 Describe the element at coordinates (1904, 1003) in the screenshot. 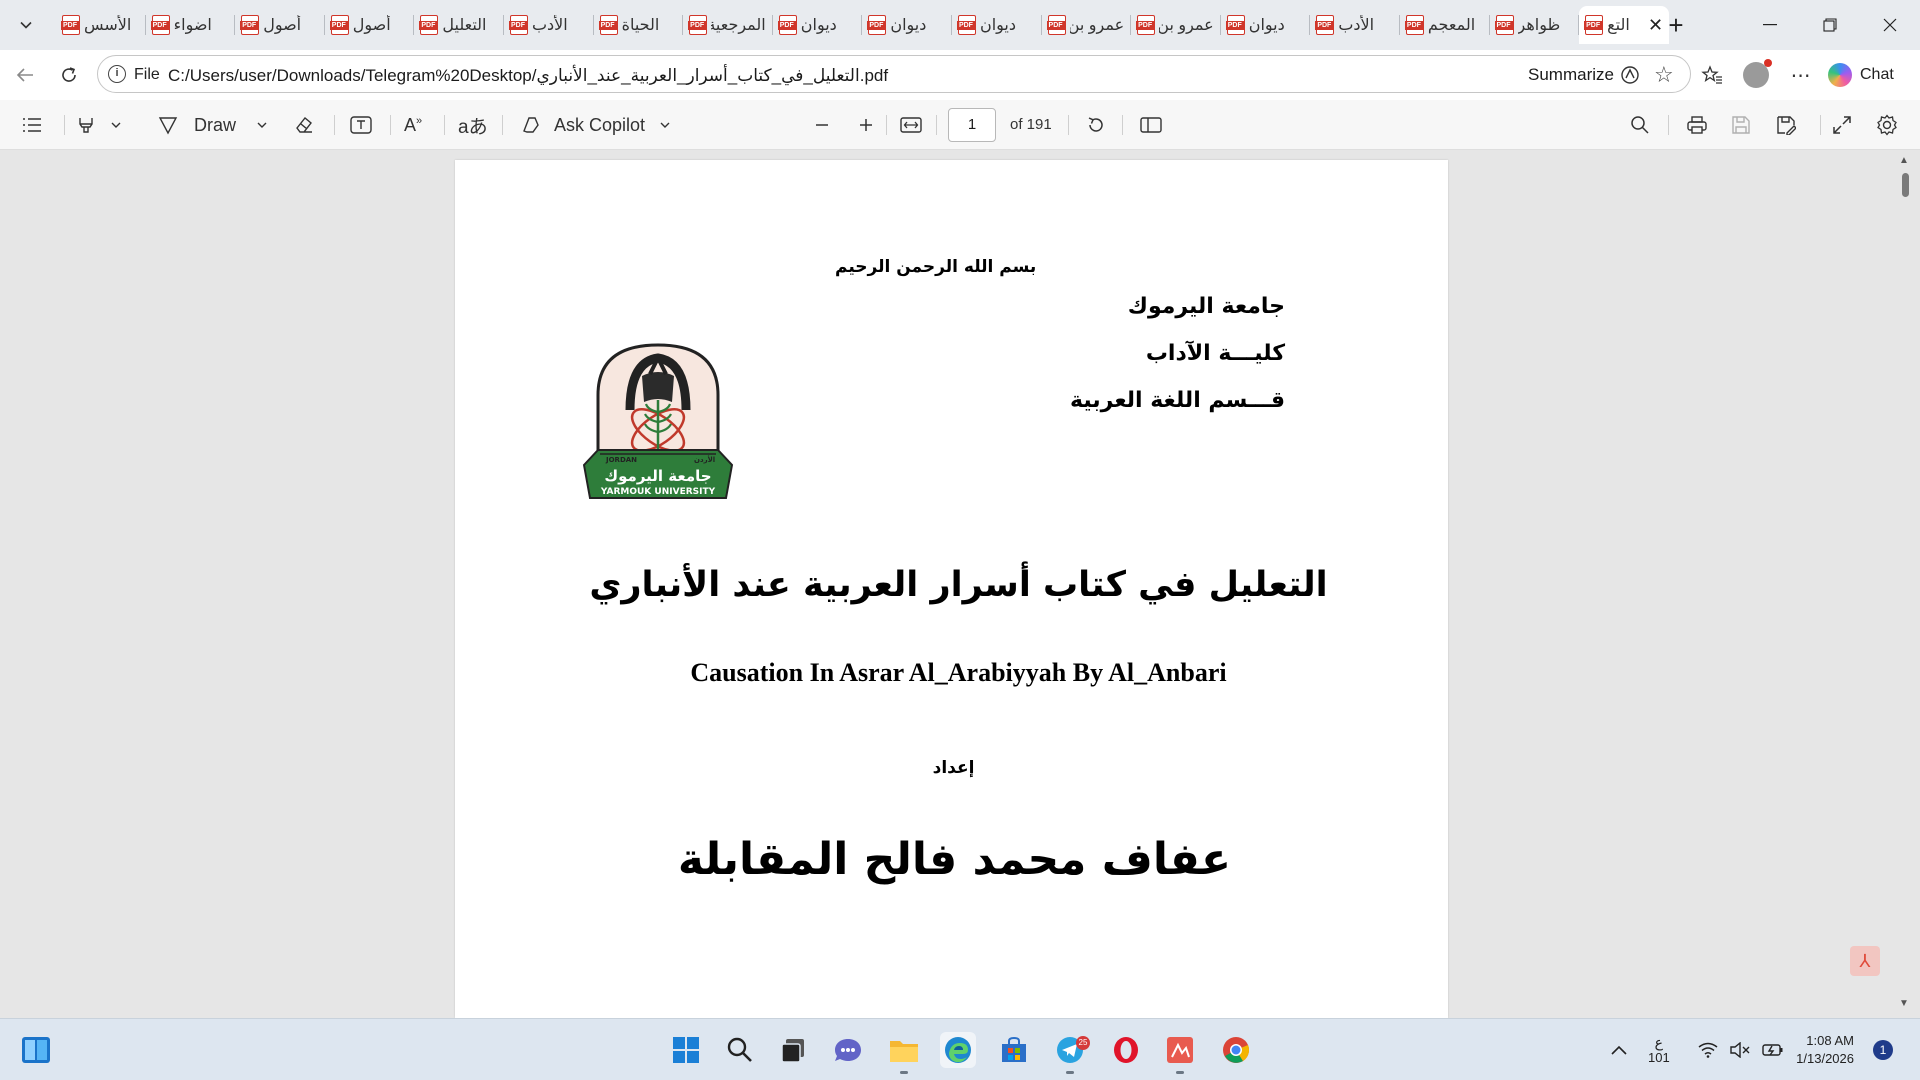

I see `scroll-down-icon: ▼` at that location.